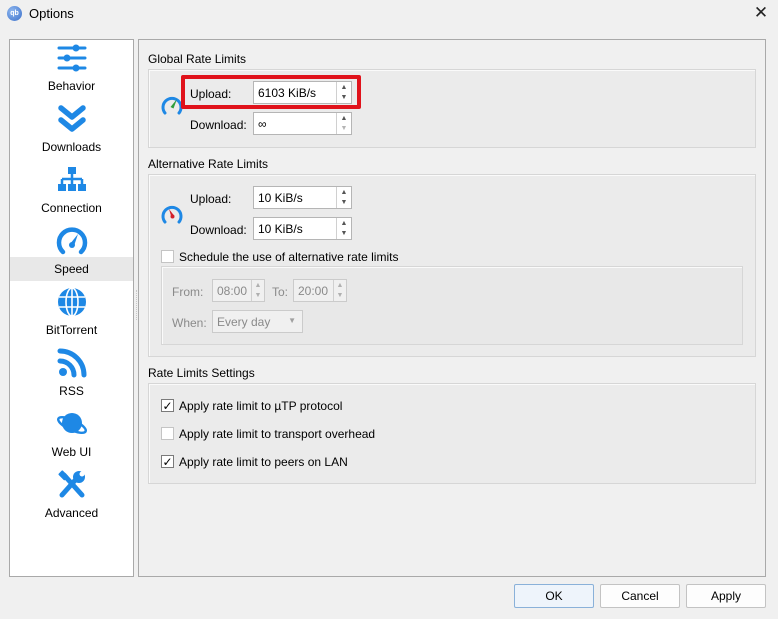 Image resolution: width=778 pixels, height=619 pixels. Describe the element at coordinates (71, 330) in the screenshot. I see `sidebar-item-label: BitTorrent` at that location.